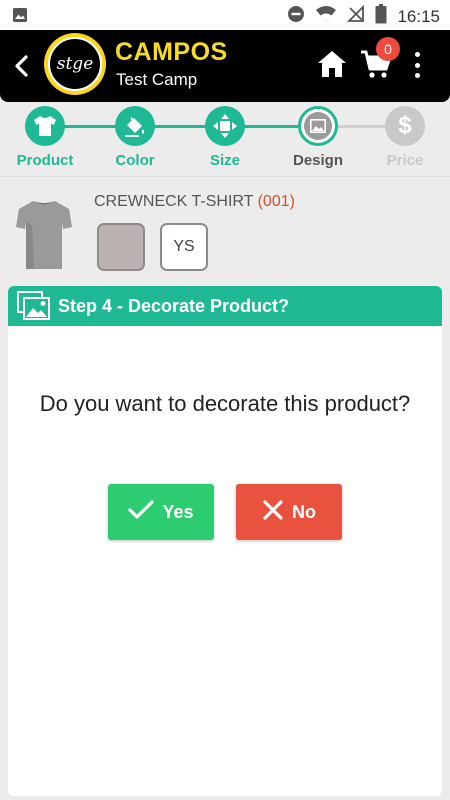  Describe the element at coordinates (135, 126) in the screenshot. I see `paint-bucket-icon` at that location.